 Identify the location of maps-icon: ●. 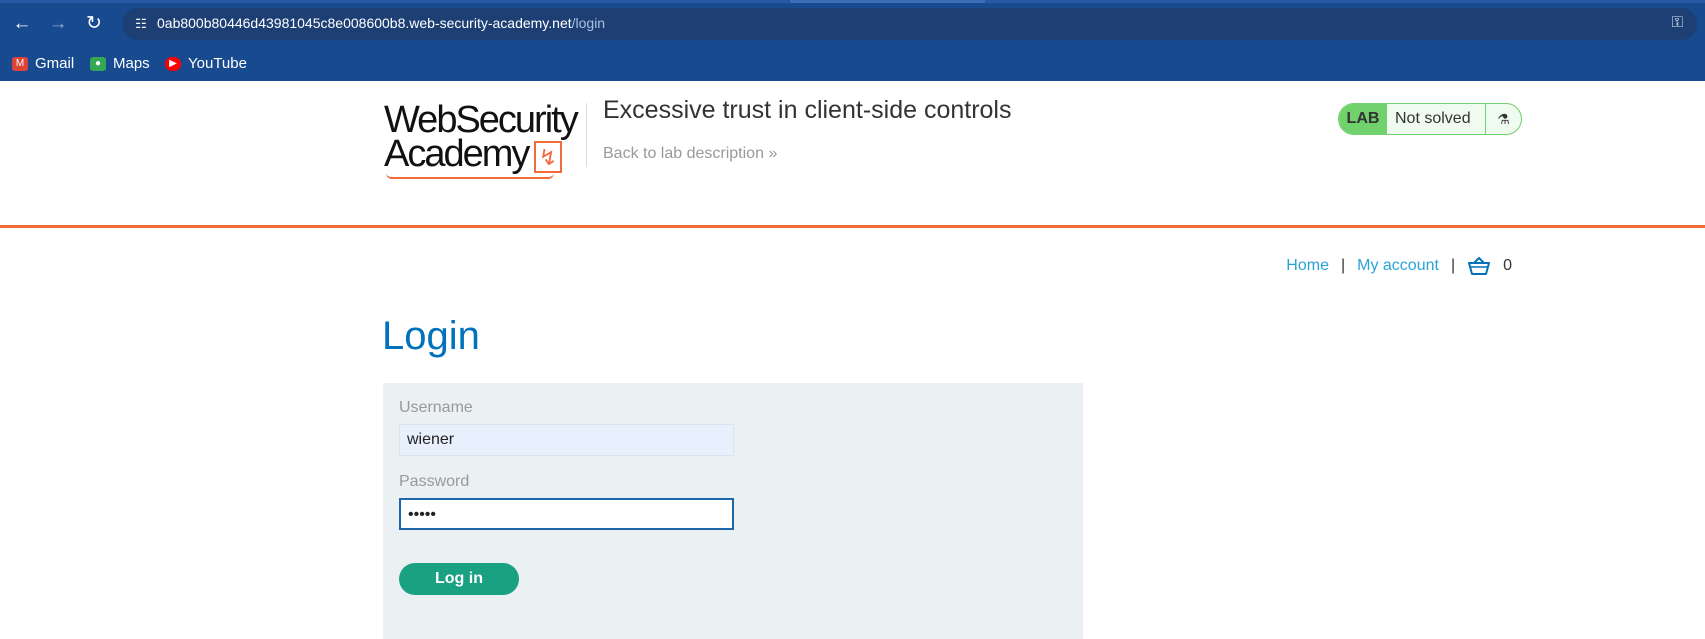
(98, 63).